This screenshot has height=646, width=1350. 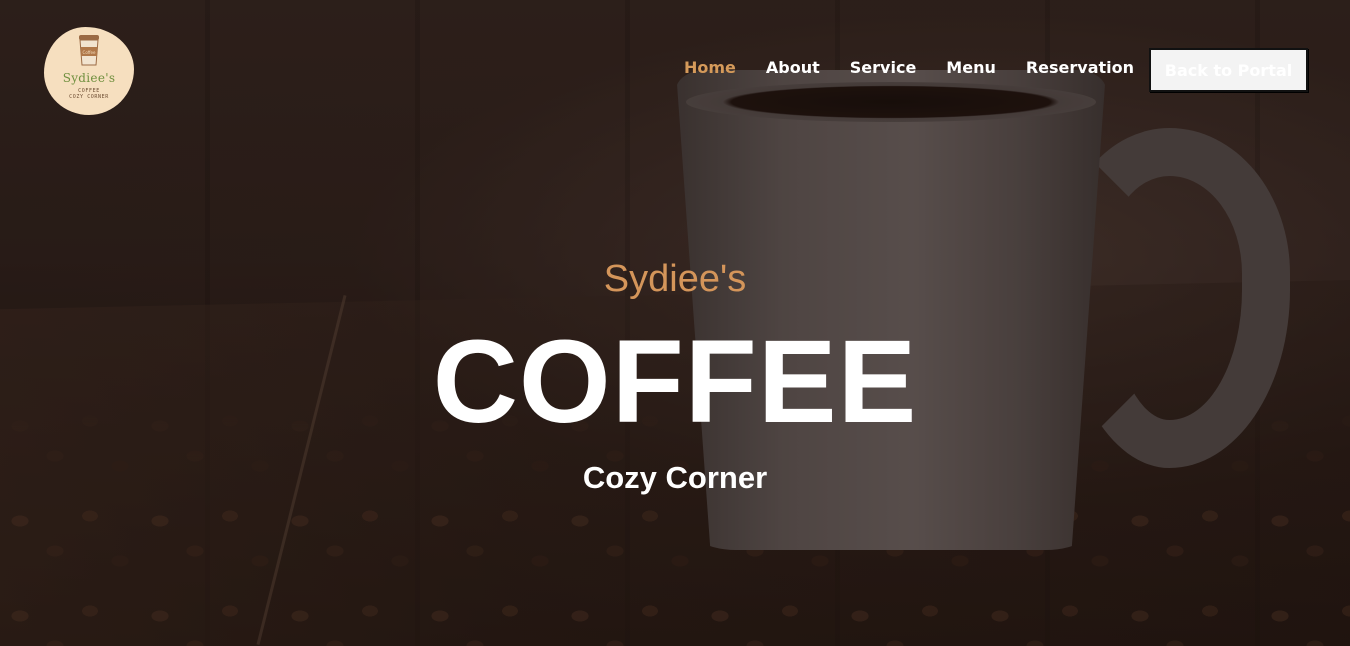 What do you see at coordinates (675, 477) in the screenshot?
I see `hero-subtitle: Cozy Corner` at bounding box center [675, 477].